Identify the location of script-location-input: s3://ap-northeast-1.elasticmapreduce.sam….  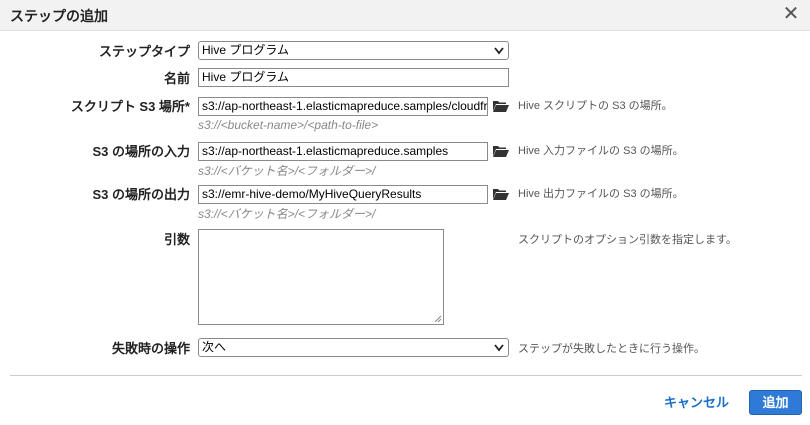
(343, 106).